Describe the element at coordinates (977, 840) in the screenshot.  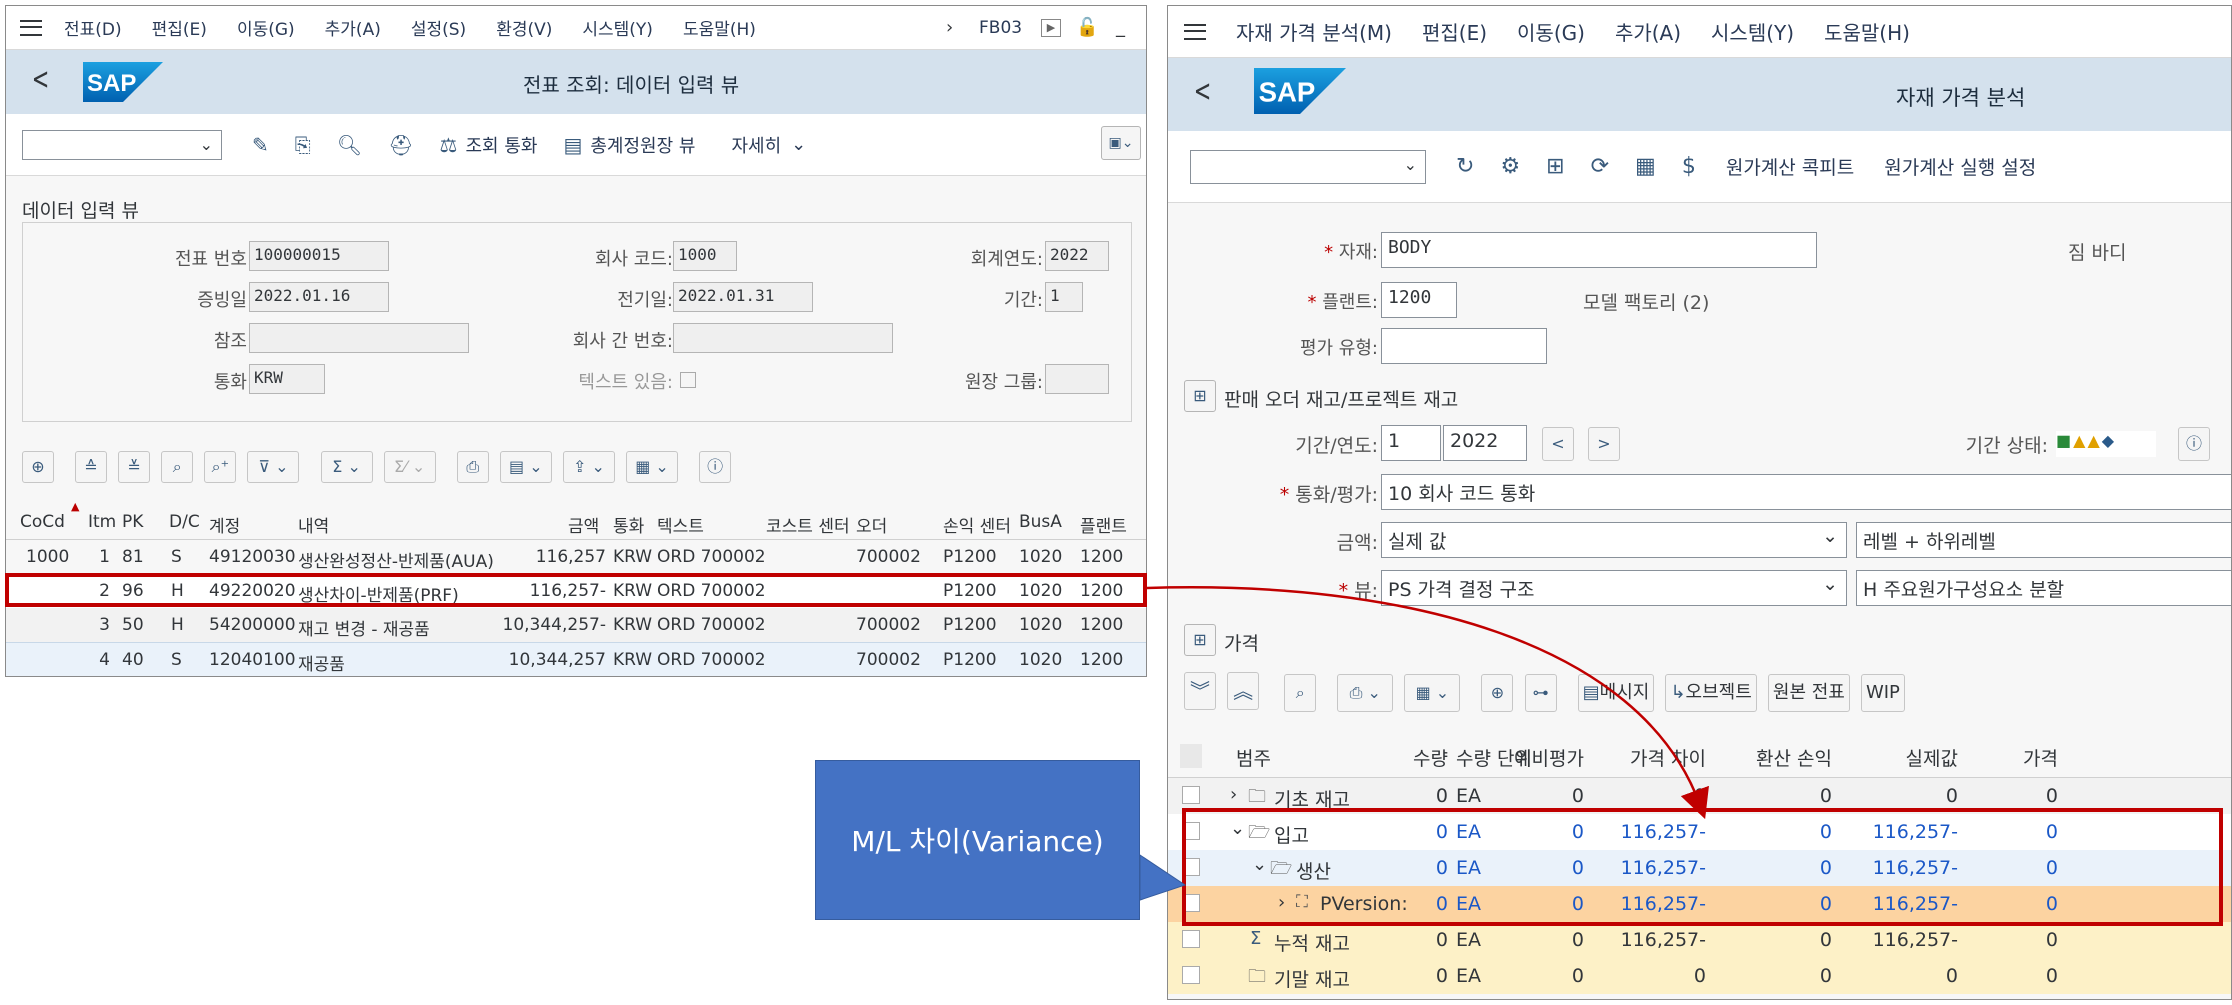
I see `variance-callout: M/L 차이(Variance)` at that location.